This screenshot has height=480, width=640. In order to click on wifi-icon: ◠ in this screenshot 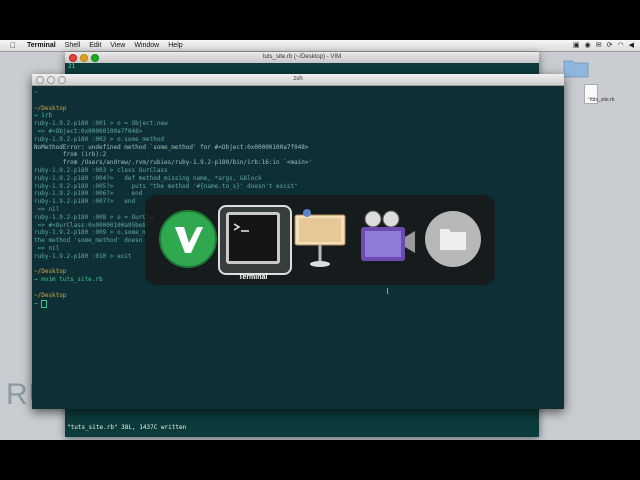, I will do `click(621, 45)`.